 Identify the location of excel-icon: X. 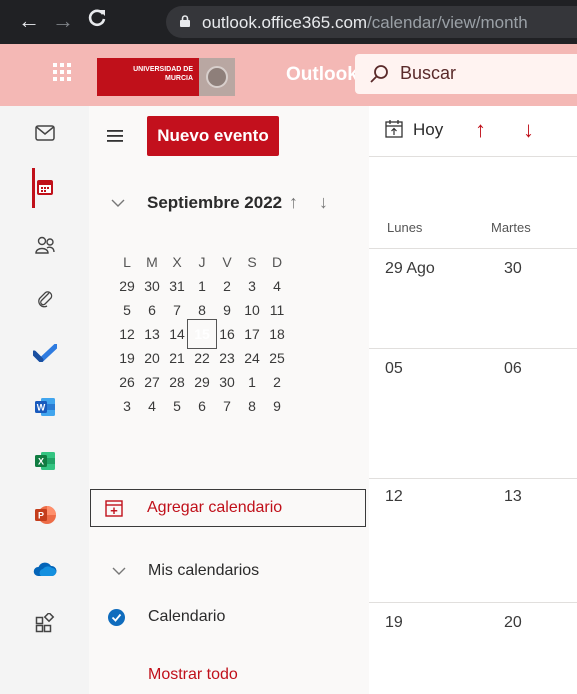
(45, 461).